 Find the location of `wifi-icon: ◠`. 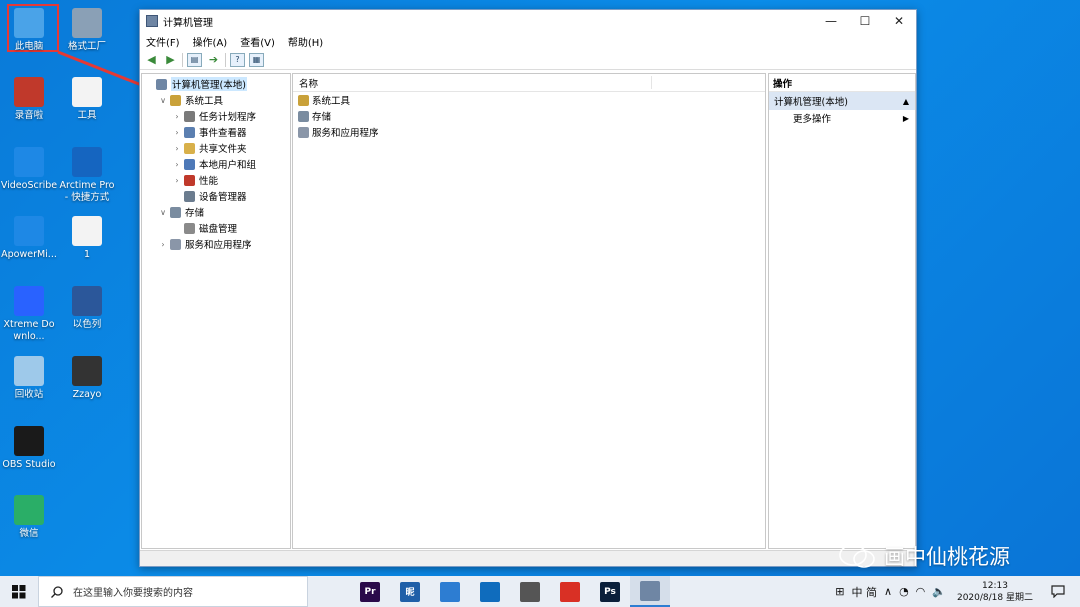

wifi-icon: ◠ is located at coordinates (921, 591).